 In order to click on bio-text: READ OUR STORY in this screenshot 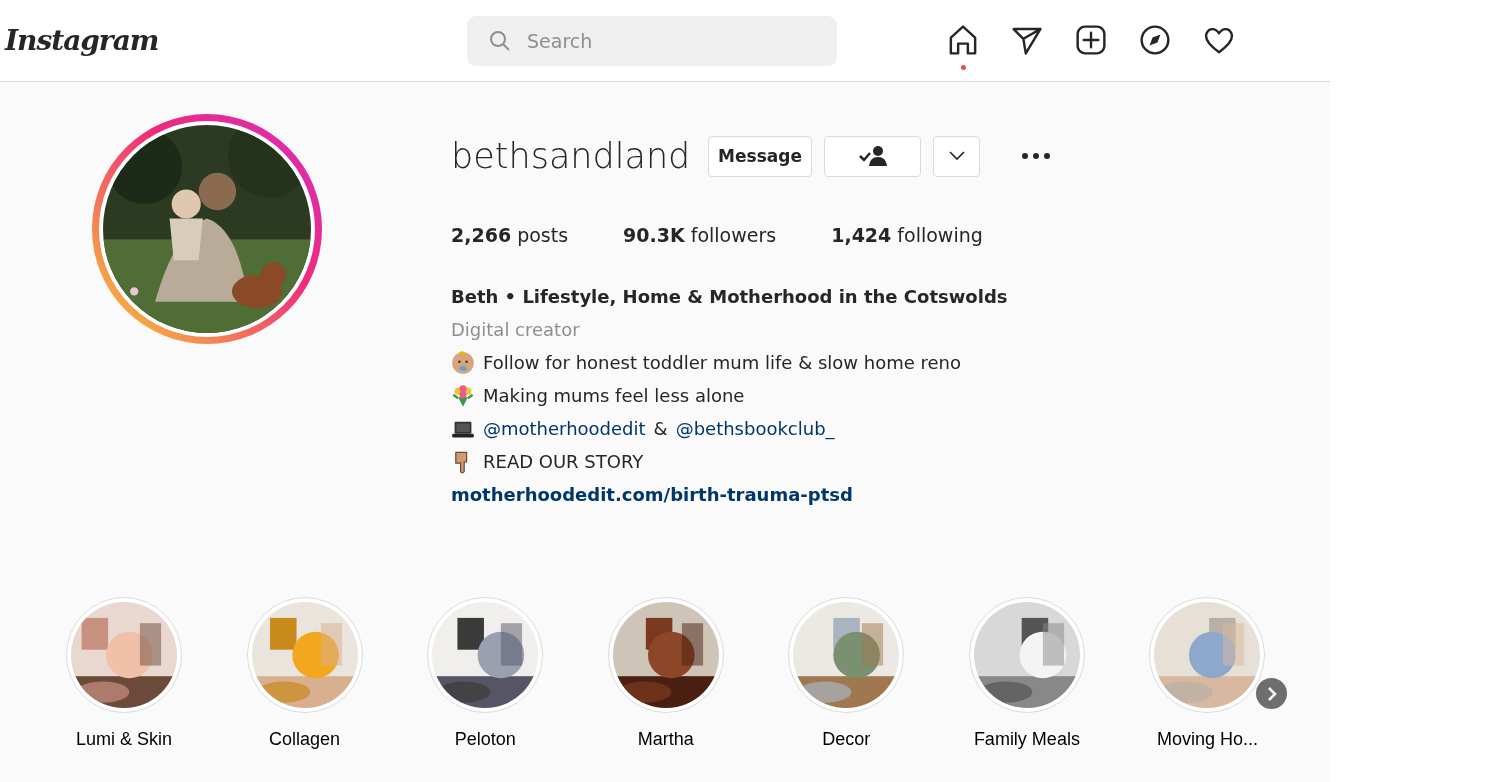, I will do `click(563, 462)`.